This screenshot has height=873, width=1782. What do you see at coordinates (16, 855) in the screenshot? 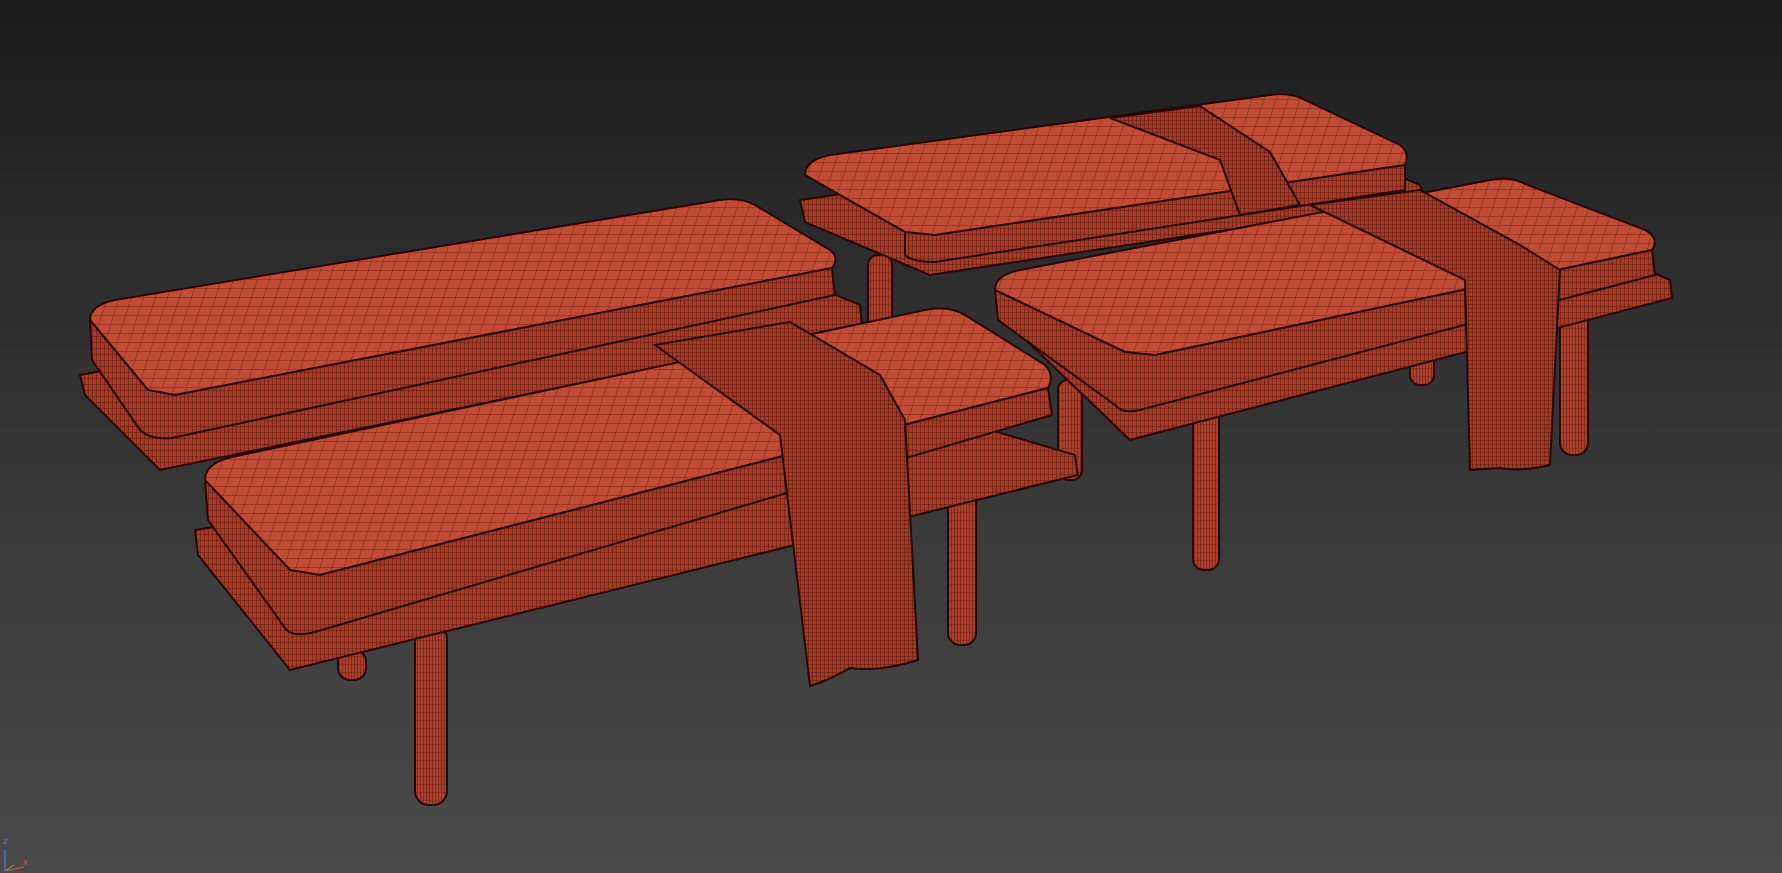
I see `axis-gizmo: z x` at bounding box center [16, 855].